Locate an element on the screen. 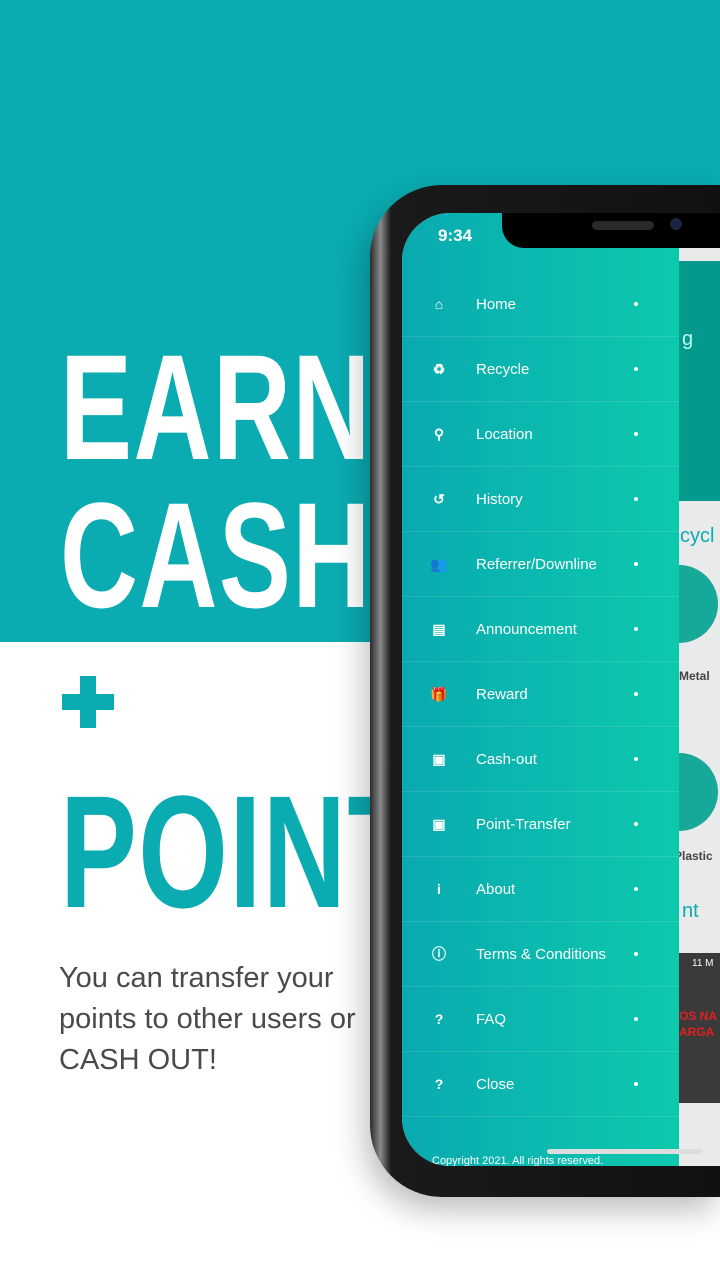  plus-icon is located at coordinates (88, 702).